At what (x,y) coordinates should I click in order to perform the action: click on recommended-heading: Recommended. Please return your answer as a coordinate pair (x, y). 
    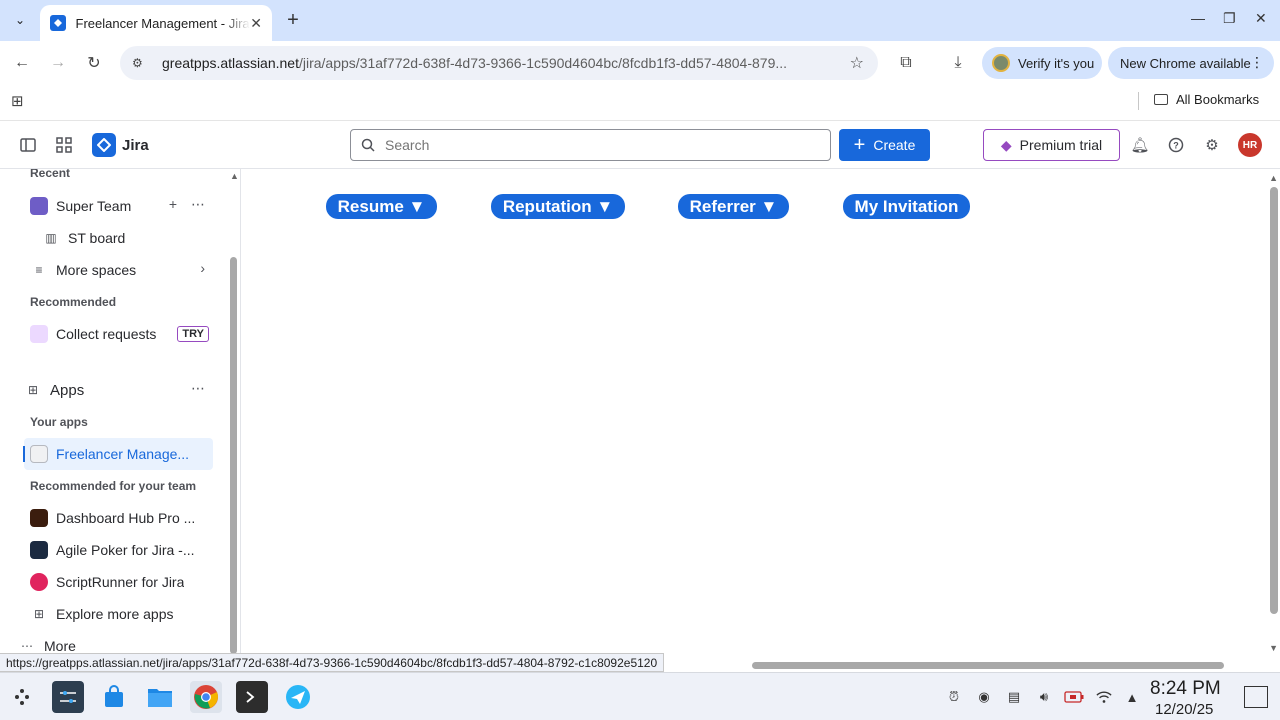
    Looking at the image, I should click on (73, 302).